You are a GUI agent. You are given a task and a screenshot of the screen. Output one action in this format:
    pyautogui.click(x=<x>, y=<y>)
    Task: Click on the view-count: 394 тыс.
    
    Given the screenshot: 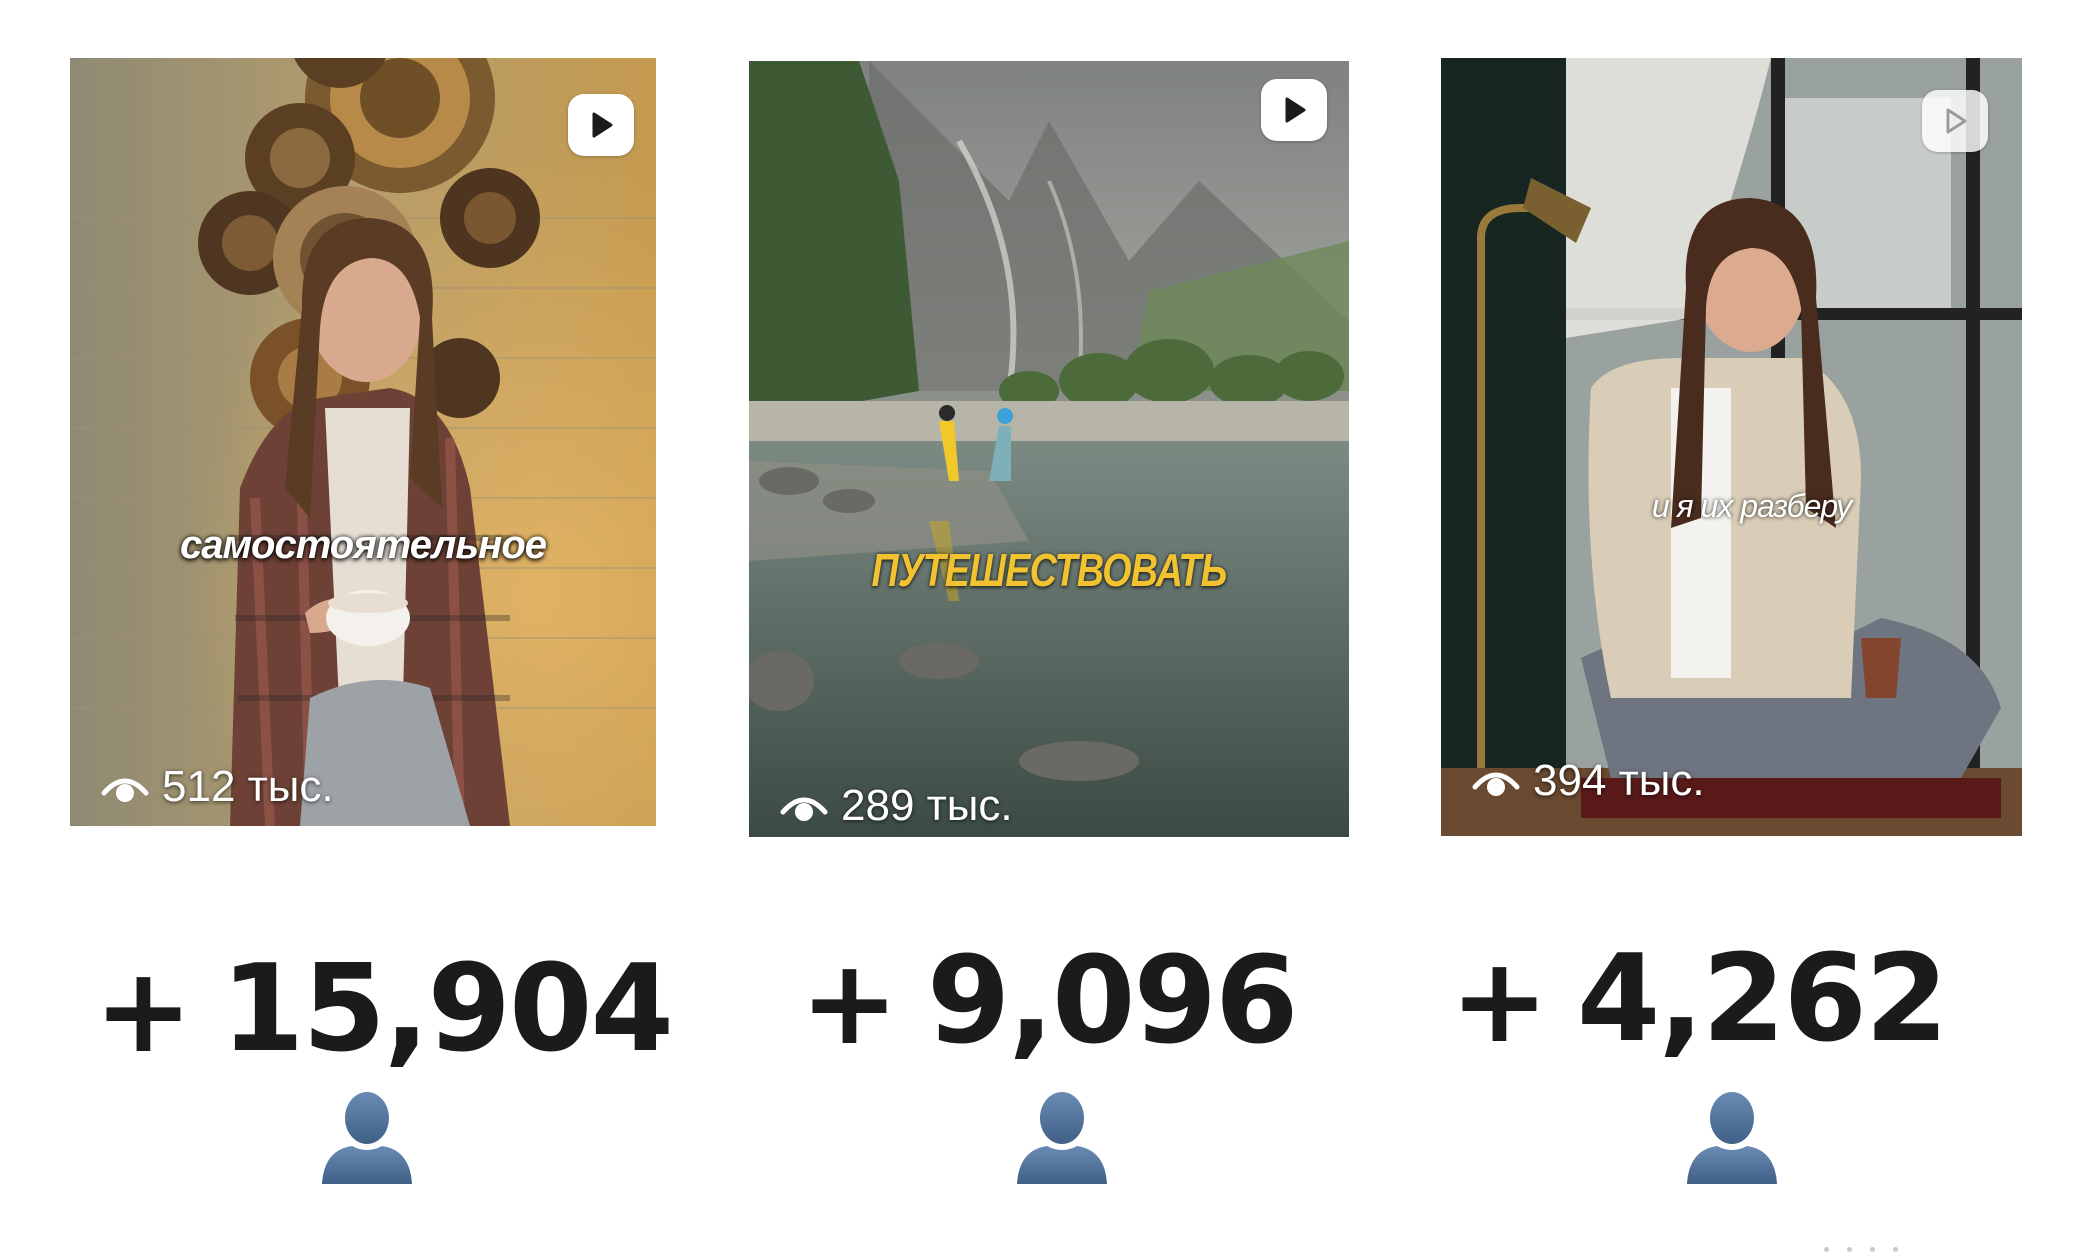 What is the action you would take?
    pyautogui.click(x=1588, y=781)
    